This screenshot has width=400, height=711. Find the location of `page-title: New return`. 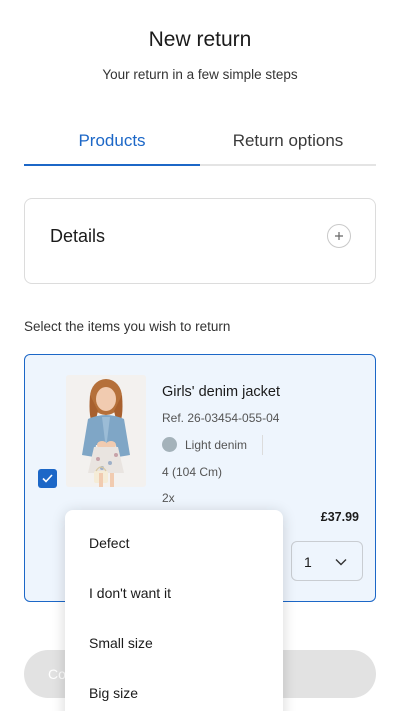

page-title: New return is located at coordinates (200, 39).